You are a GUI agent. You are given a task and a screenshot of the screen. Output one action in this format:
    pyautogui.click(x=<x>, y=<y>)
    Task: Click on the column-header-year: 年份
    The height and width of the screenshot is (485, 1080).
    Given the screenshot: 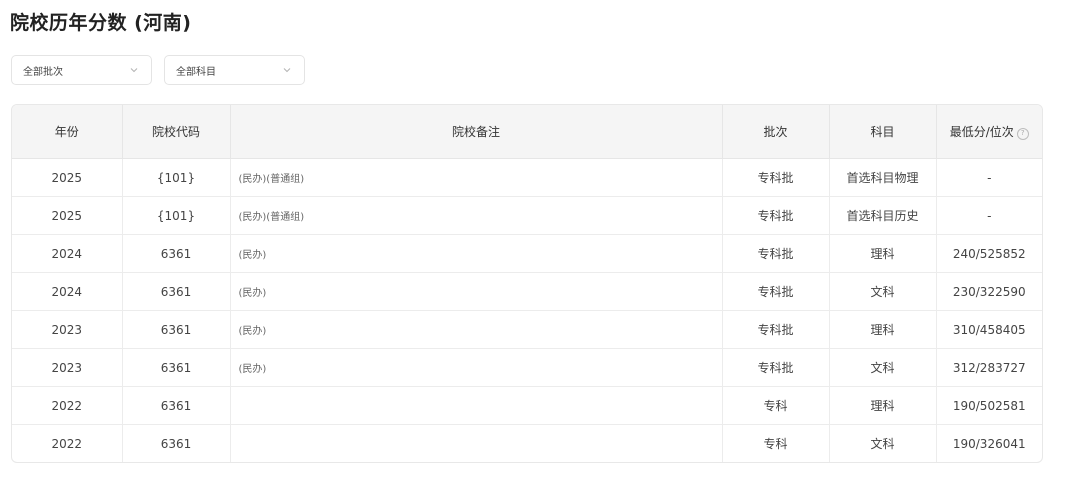 What is the action you would take?
    pyautogui.click(x=67, y=132)
    